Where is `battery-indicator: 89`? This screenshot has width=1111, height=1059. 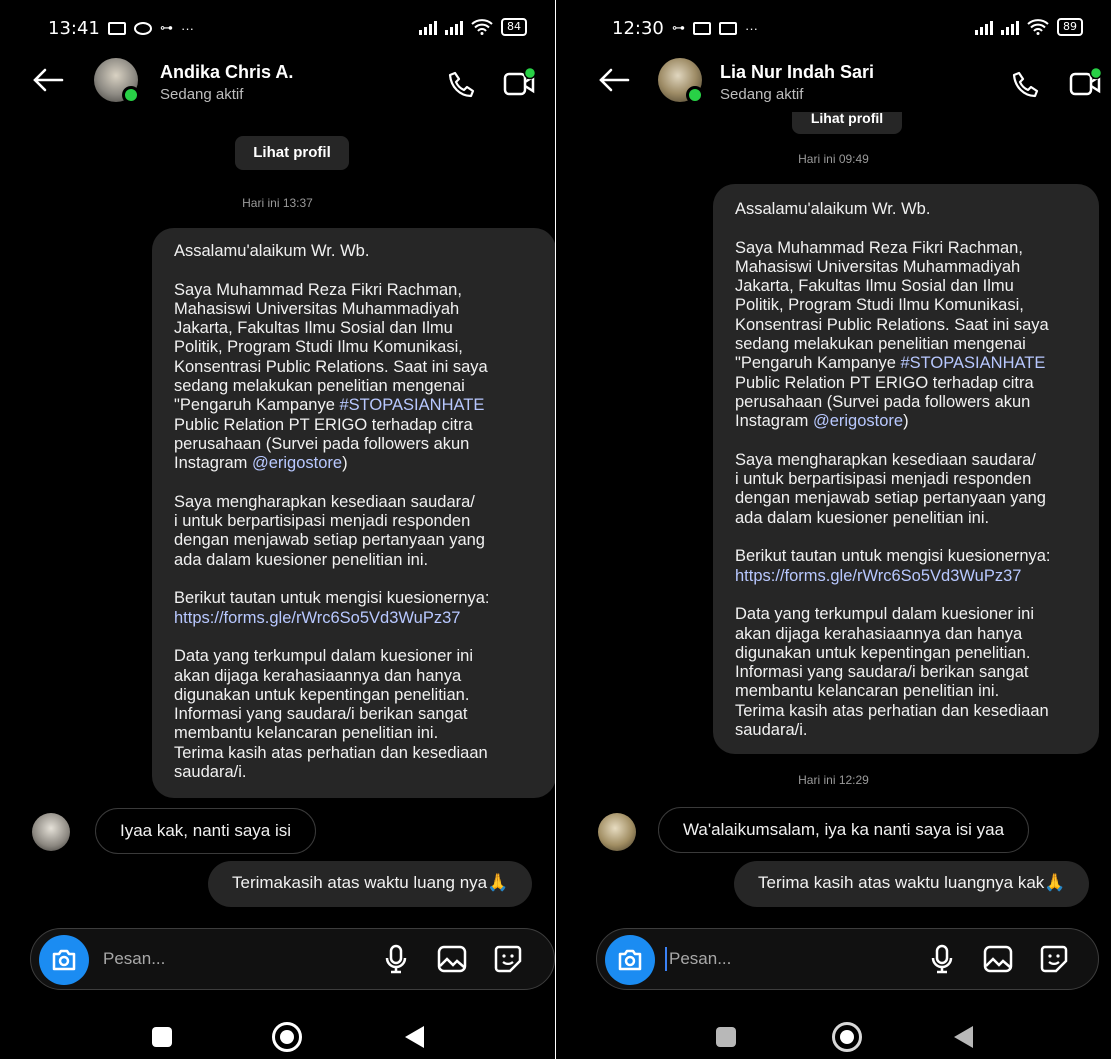 battery-indicator: 89 is located at coordinates (1070, 27).